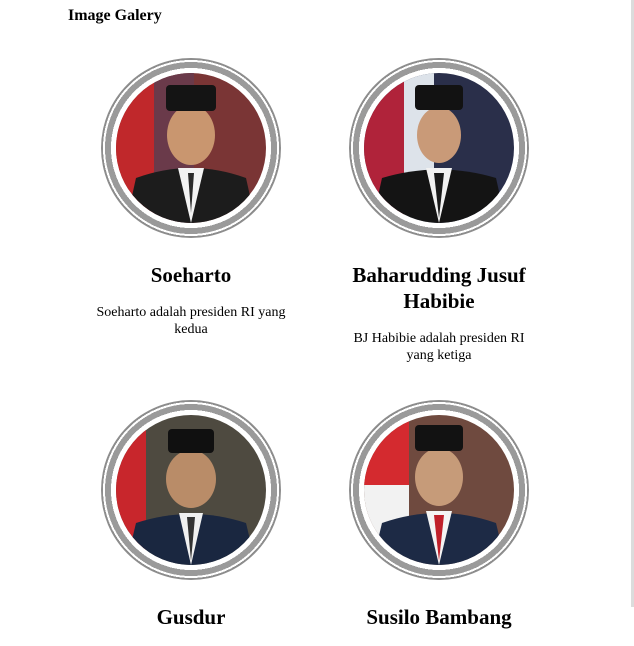 Image resolution: width=634 pixels, height=646 pixels. What do you see at coordinates (439, 617) in the screenshot?
I see `person-name: Susilo Bambang` at bounding box center [439, 617].